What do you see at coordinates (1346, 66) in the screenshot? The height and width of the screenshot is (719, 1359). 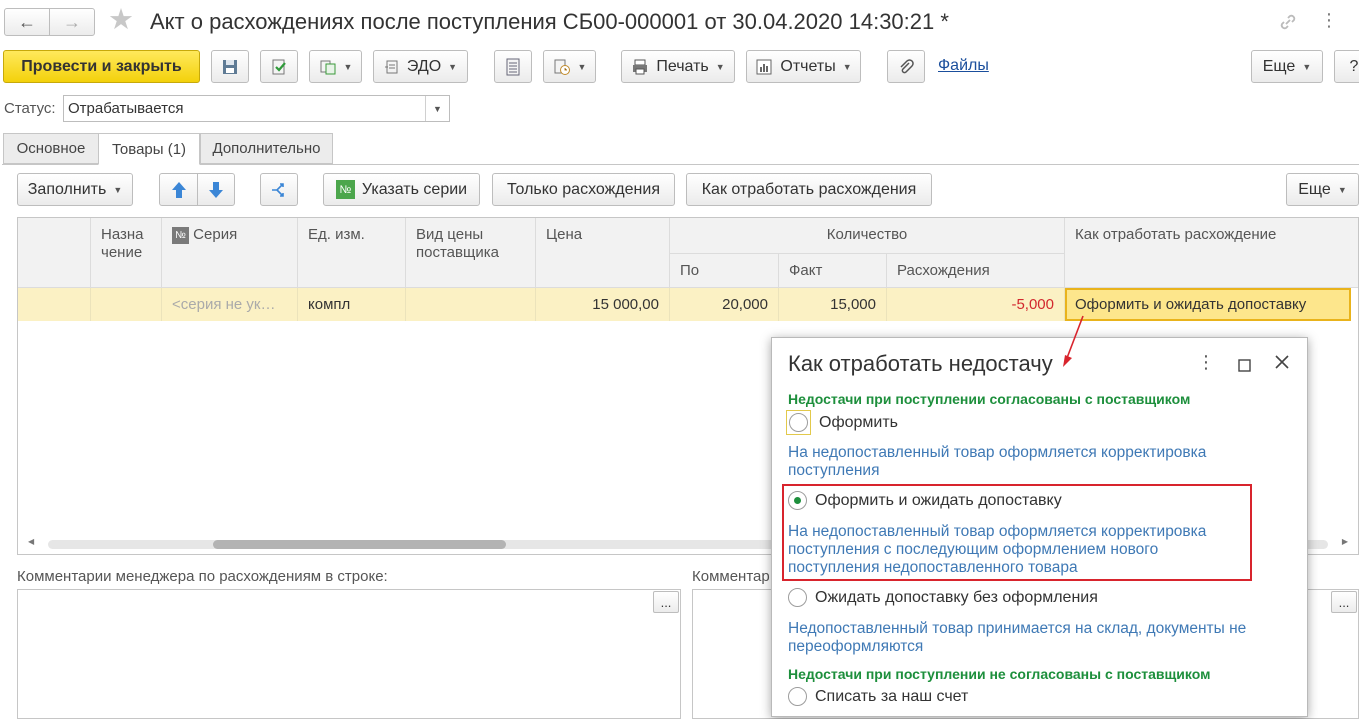 I see `help-button: ?` at bounding box center [1346, 66].